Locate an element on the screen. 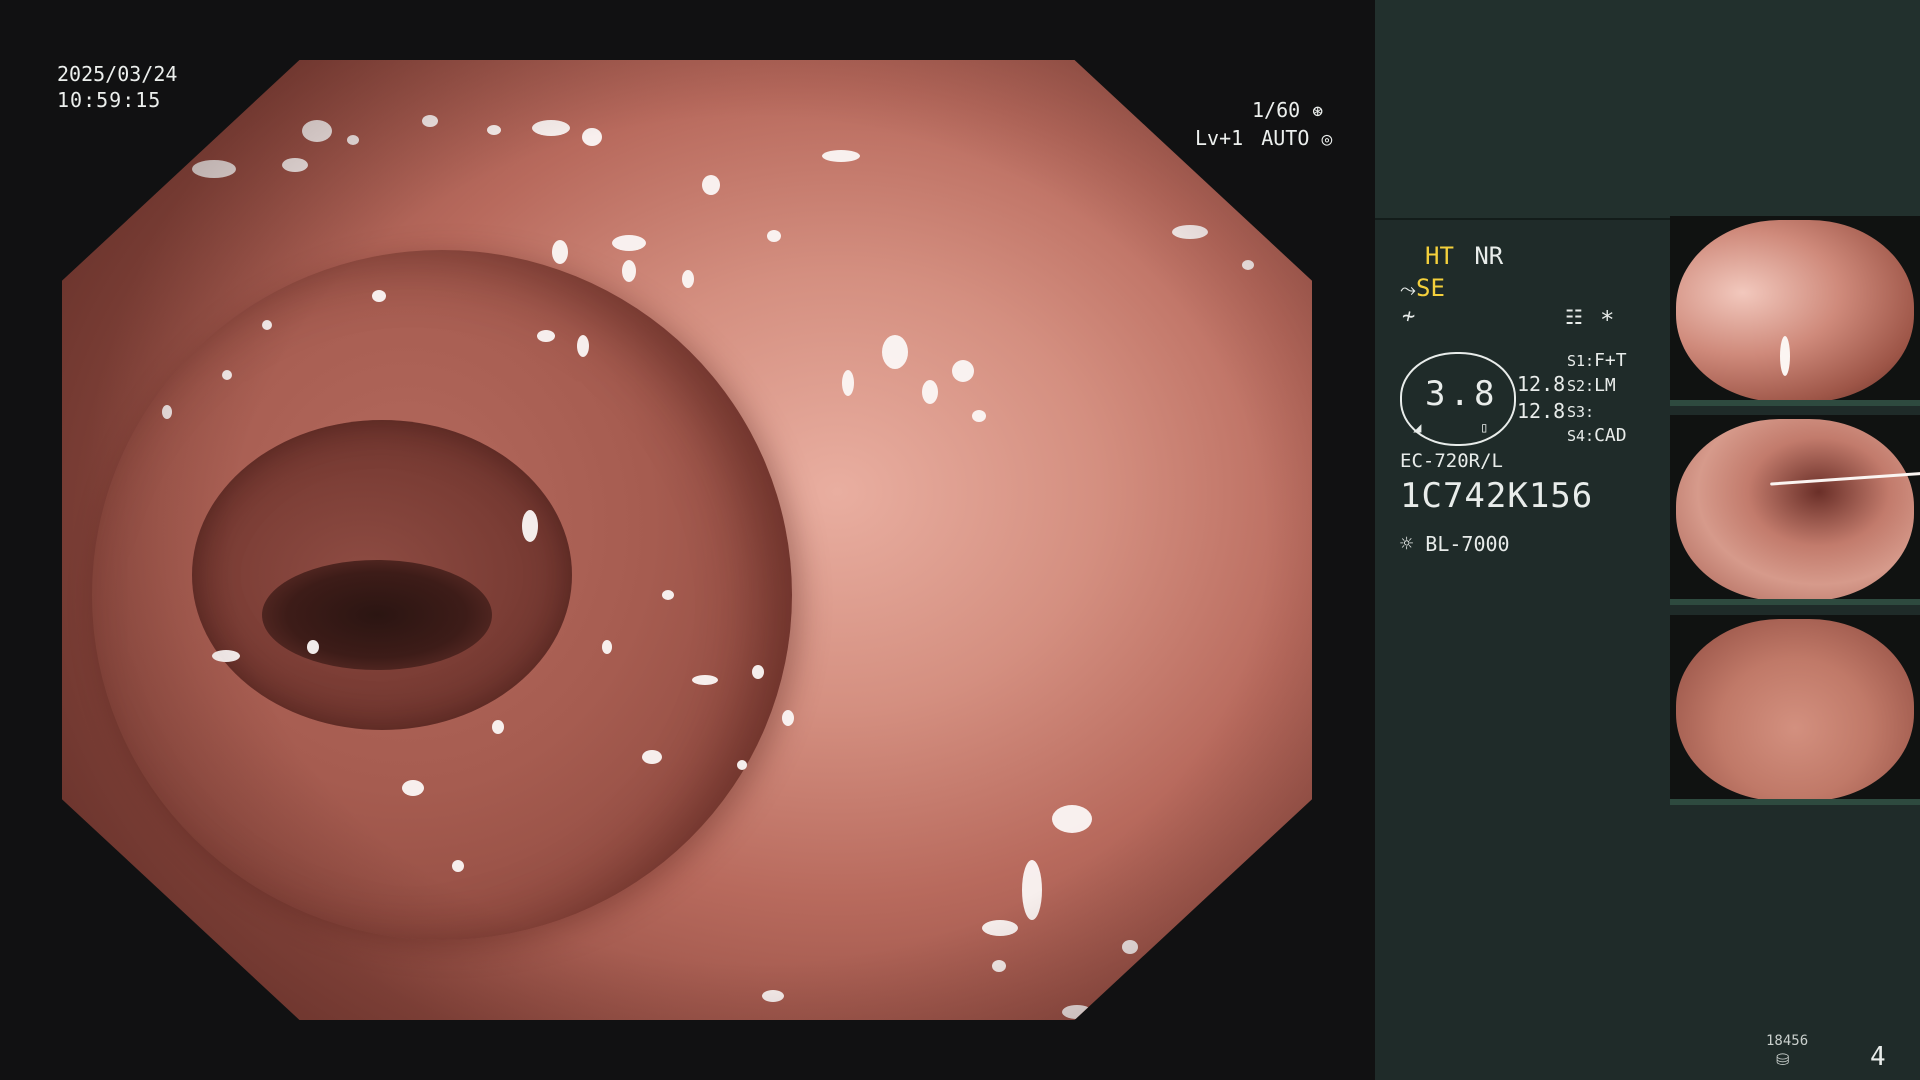 Image resolution: width=1920 pixels, height=1080 pixels. shutter-value: 1/60 is located at coordinates (1276, 110).